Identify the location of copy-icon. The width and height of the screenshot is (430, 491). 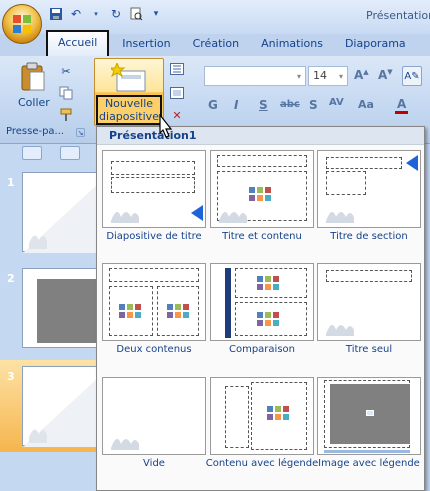
(66, 93).